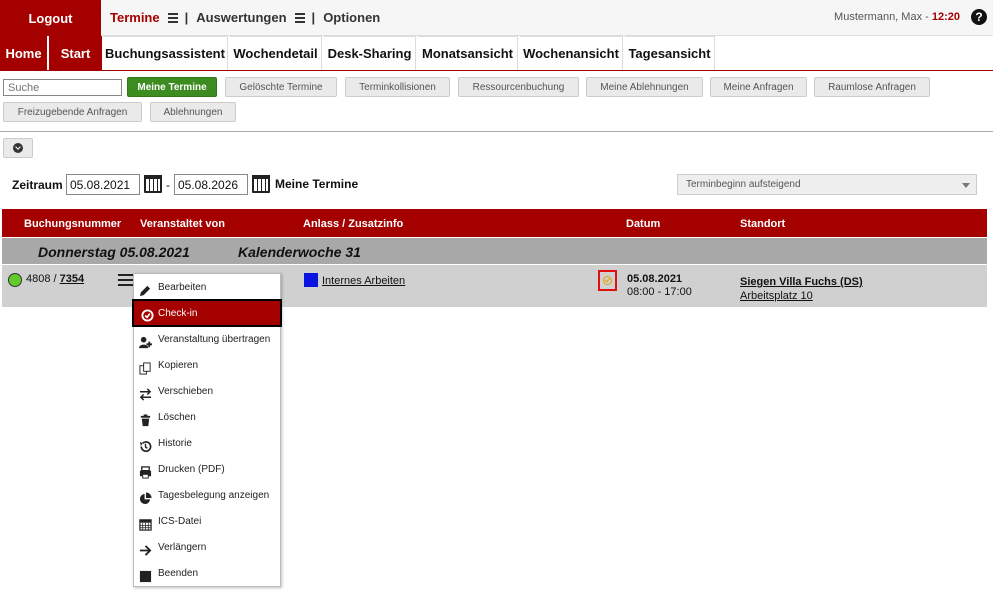  Describe the element at coordinates (966, 185) in the screenshot. I see `caret-down-icon` at that location.